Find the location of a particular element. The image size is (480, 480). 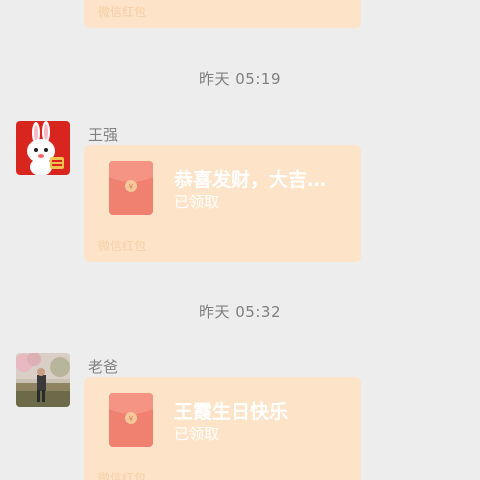

message-timestamp: 昨天 05:32 is located at coordinates (240, 312).